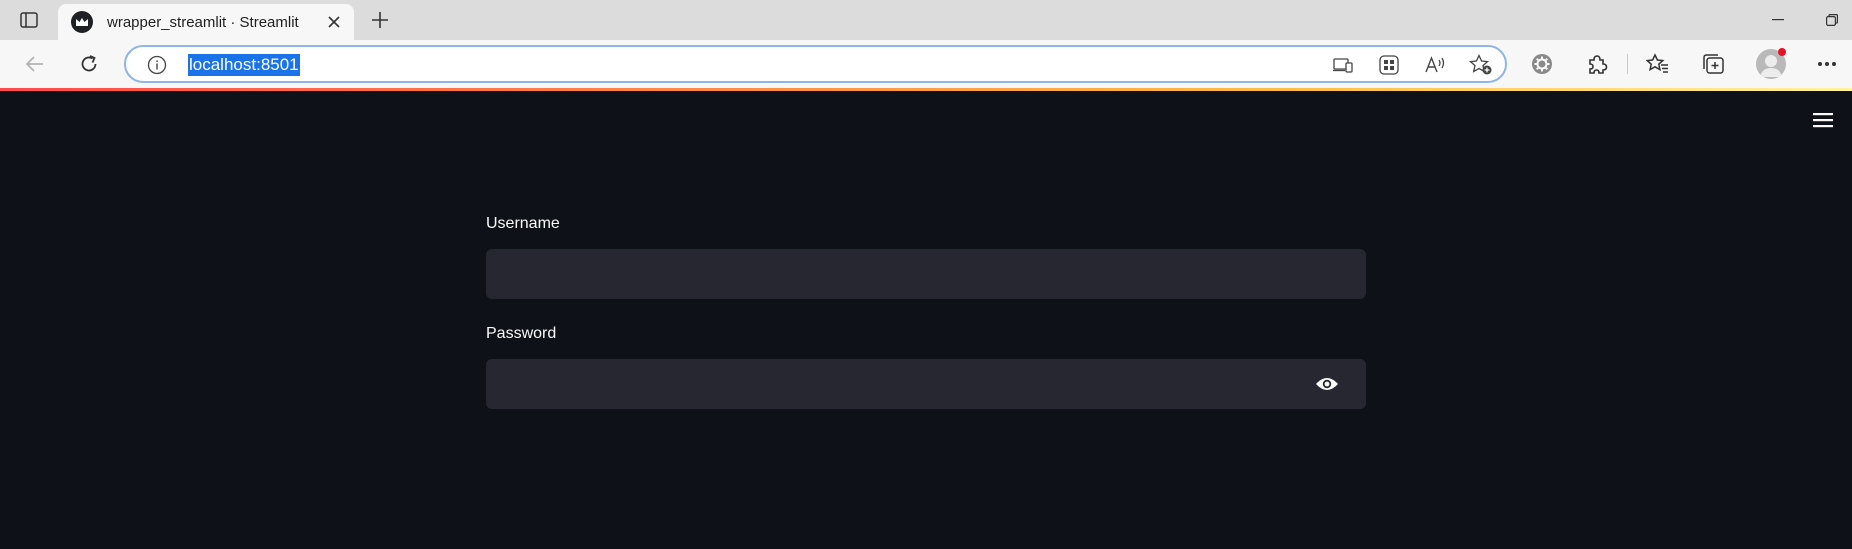  Describe the element at coordinates (1832, 20) in the screenshot. I see `restore-icon` at that location.